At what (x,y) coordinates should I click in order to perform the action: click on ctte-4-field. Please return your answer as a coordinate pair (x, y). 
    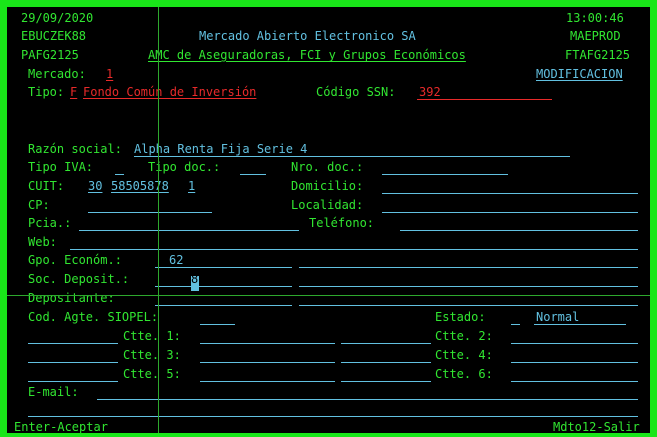
    Looking at the image, I should click on (574, 362).